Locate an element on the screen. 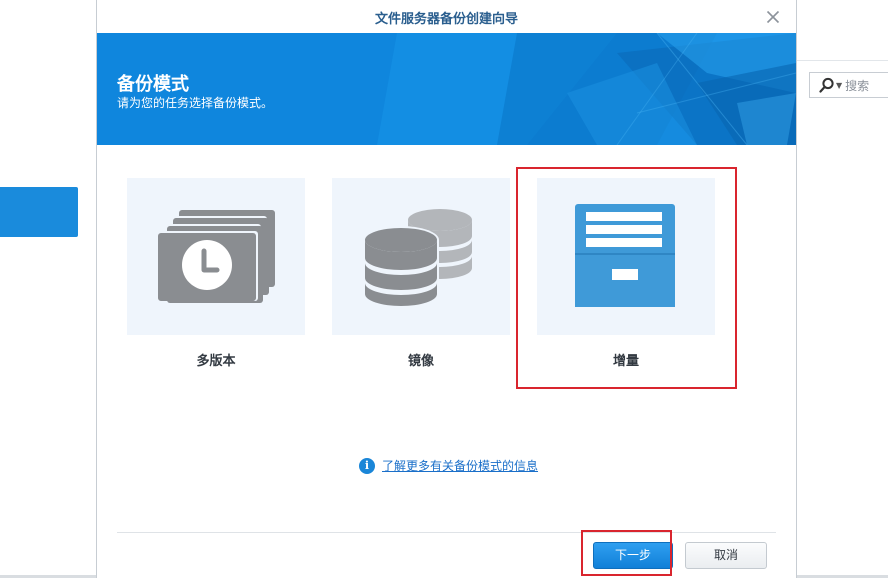 The image size is (888, 578). option-card-multi-version is located at coordinates (216, 256).